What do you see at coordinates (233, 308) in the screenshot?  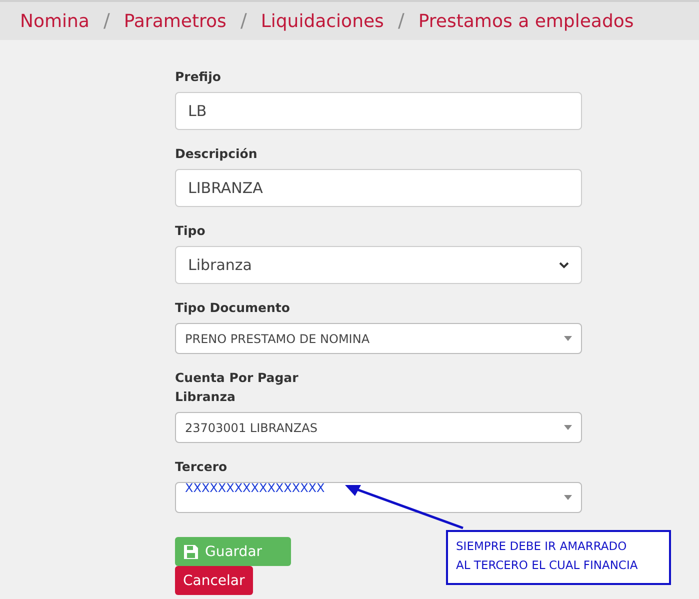 I see `field-label: Tipo Documento` at bounding box center [233, 308].